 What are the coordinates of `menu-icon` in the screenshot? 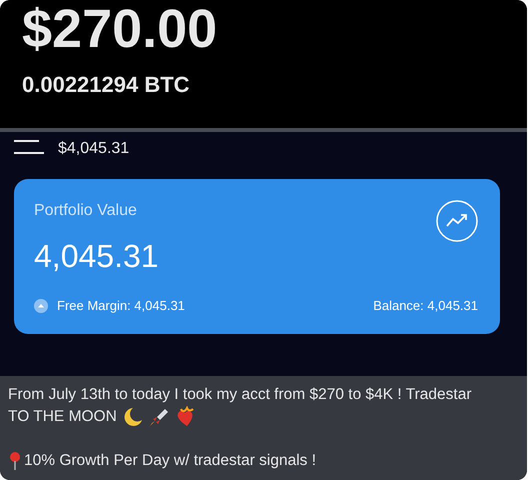 It's located at (29, 147).